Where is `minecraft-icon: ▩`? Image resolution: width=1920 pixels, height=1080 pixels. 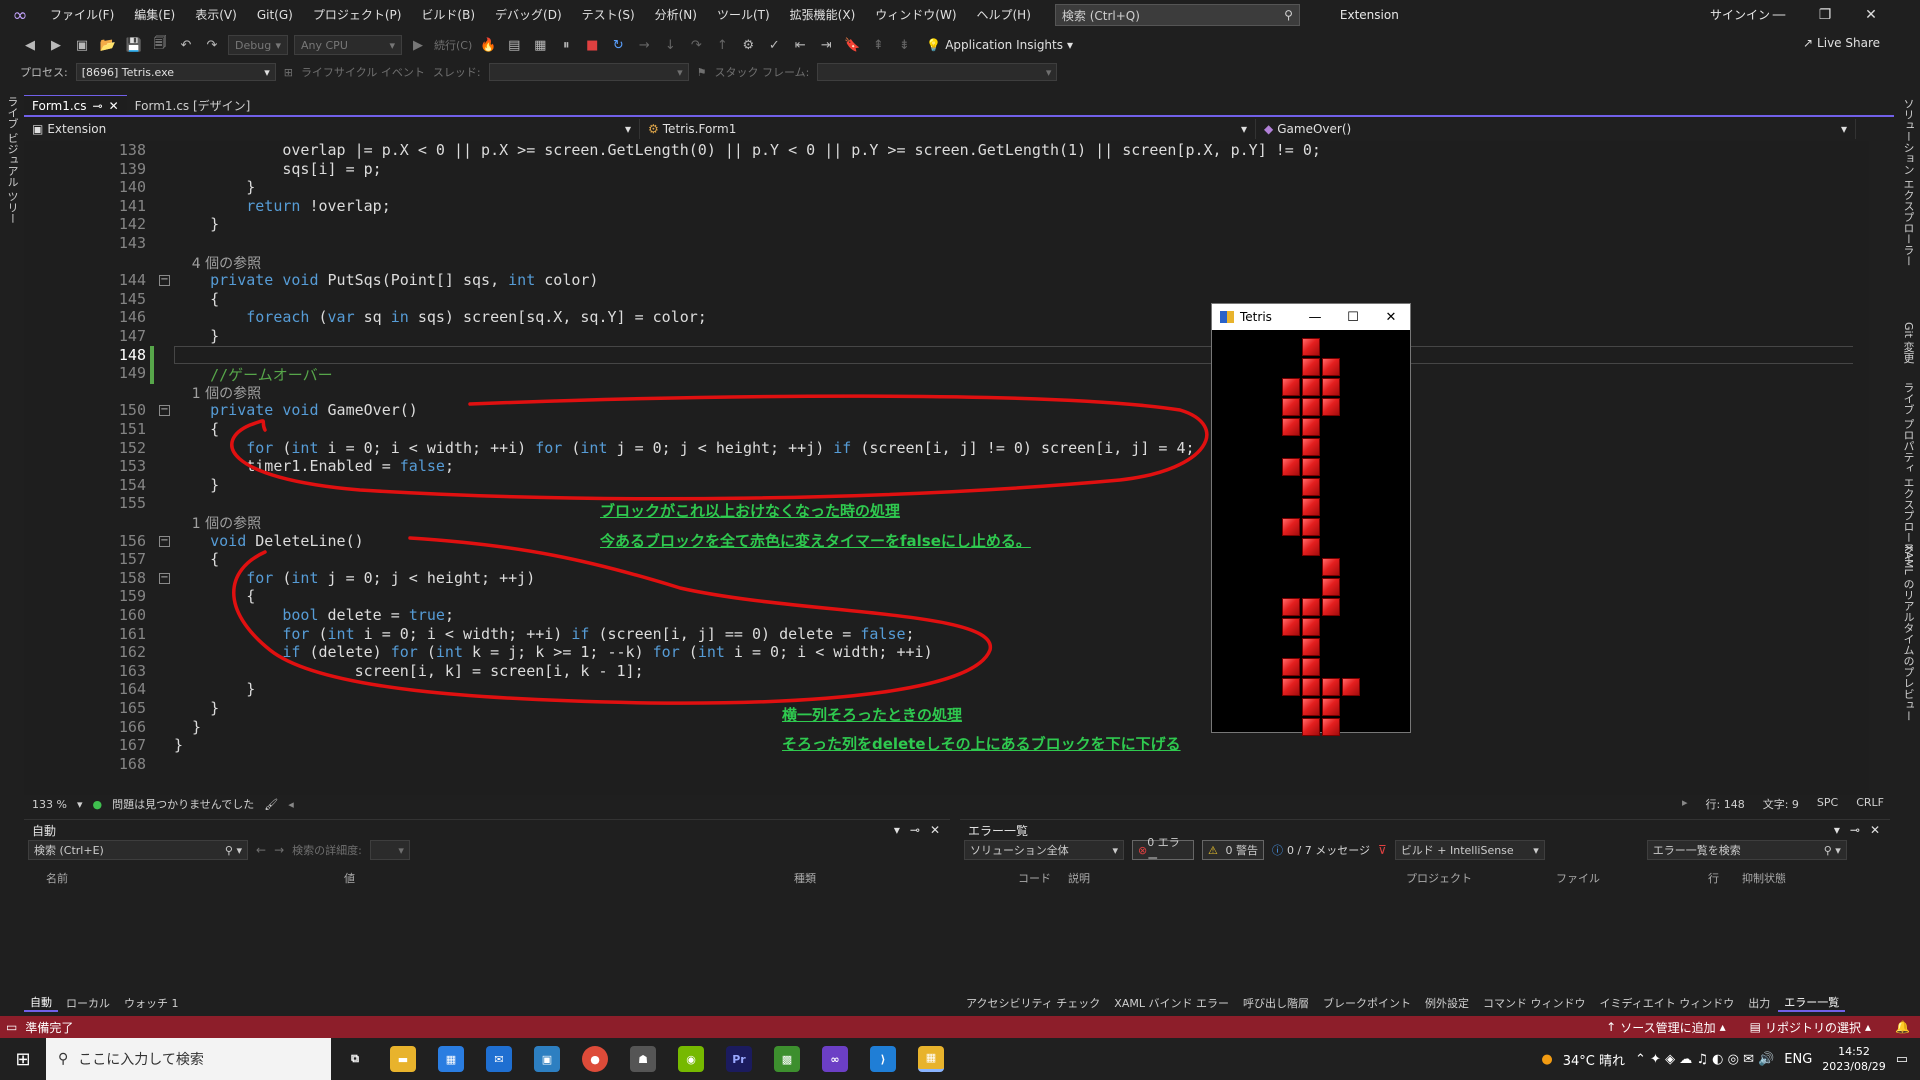
minecraft-icon: ▩ is located at coordinates (787, 1059).